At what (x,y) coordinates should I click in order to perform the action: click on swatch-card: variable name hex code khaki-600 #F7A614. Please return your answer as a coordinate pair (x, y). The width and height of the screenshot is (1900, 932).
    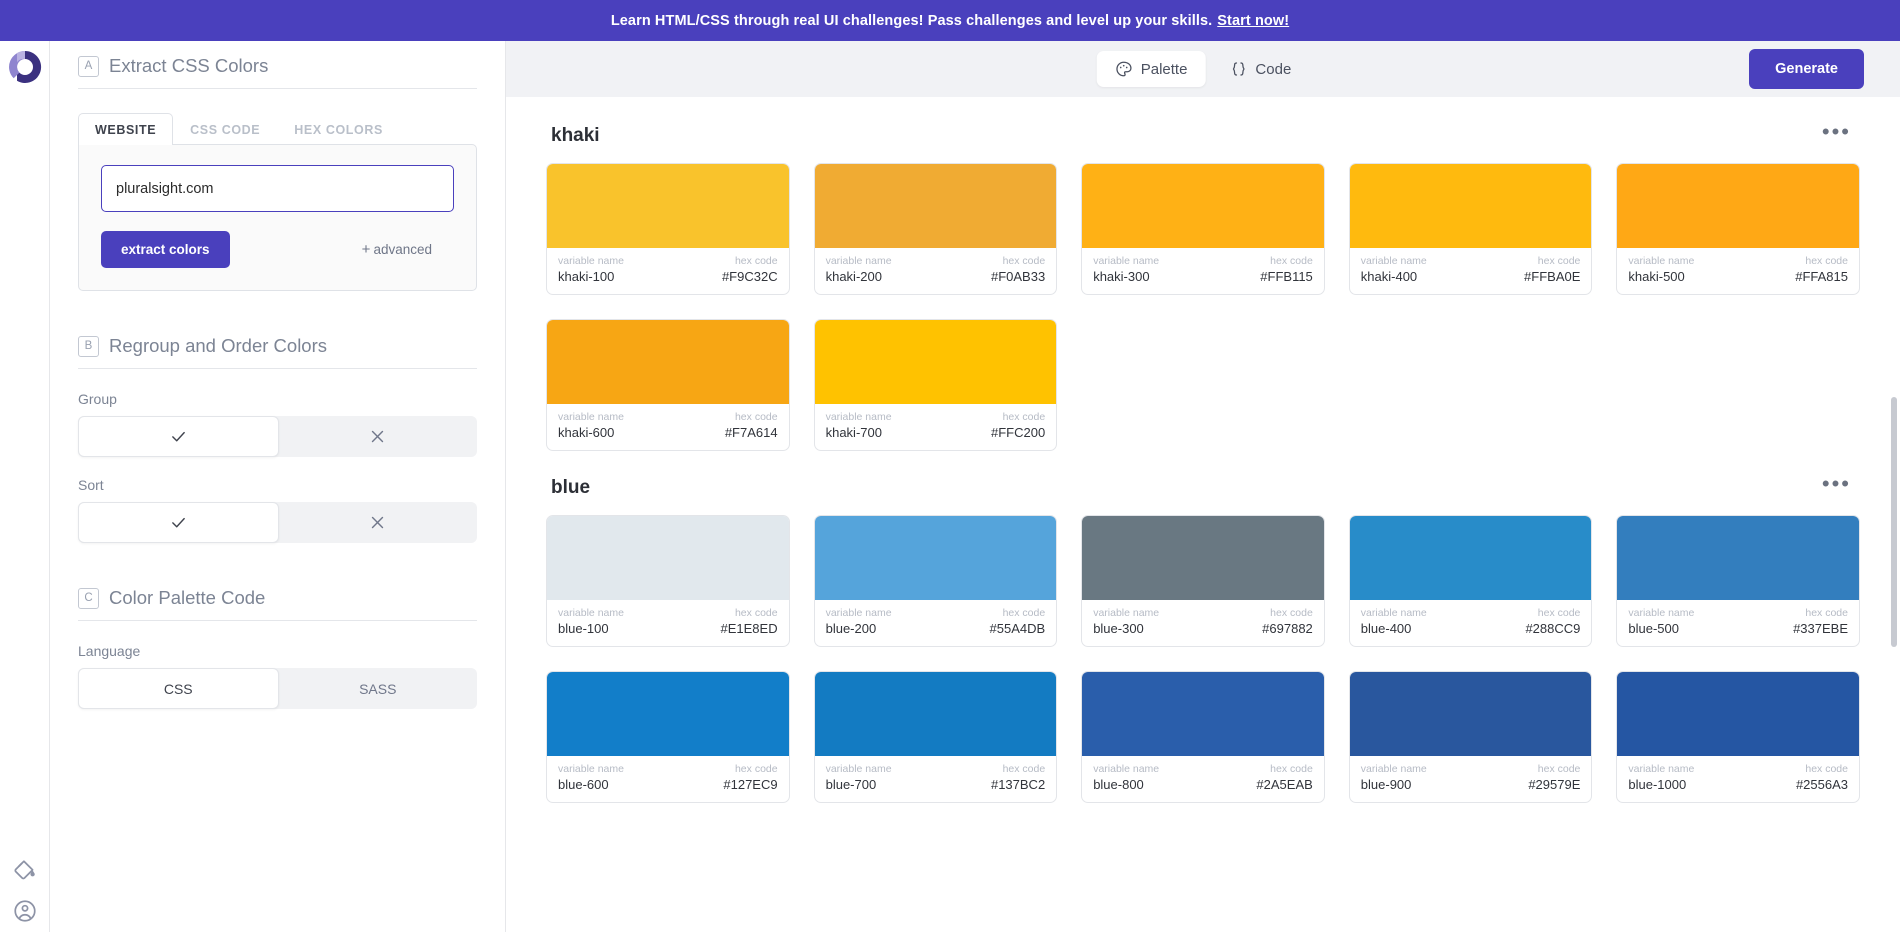
    Looking at the image, I should click on (668, 385).